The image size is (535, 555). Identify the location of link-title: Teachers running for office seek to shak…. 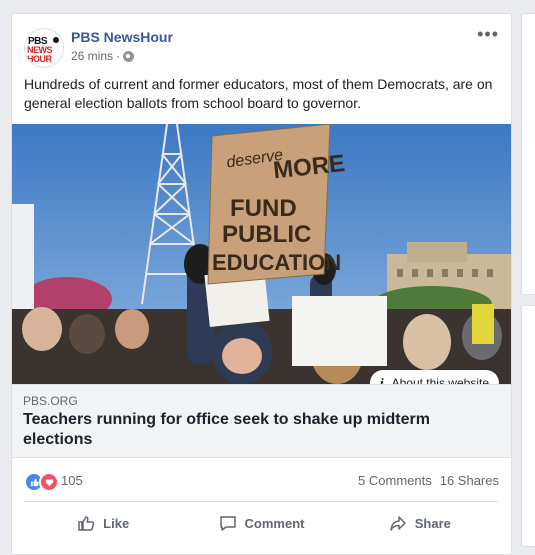
(258, 430).